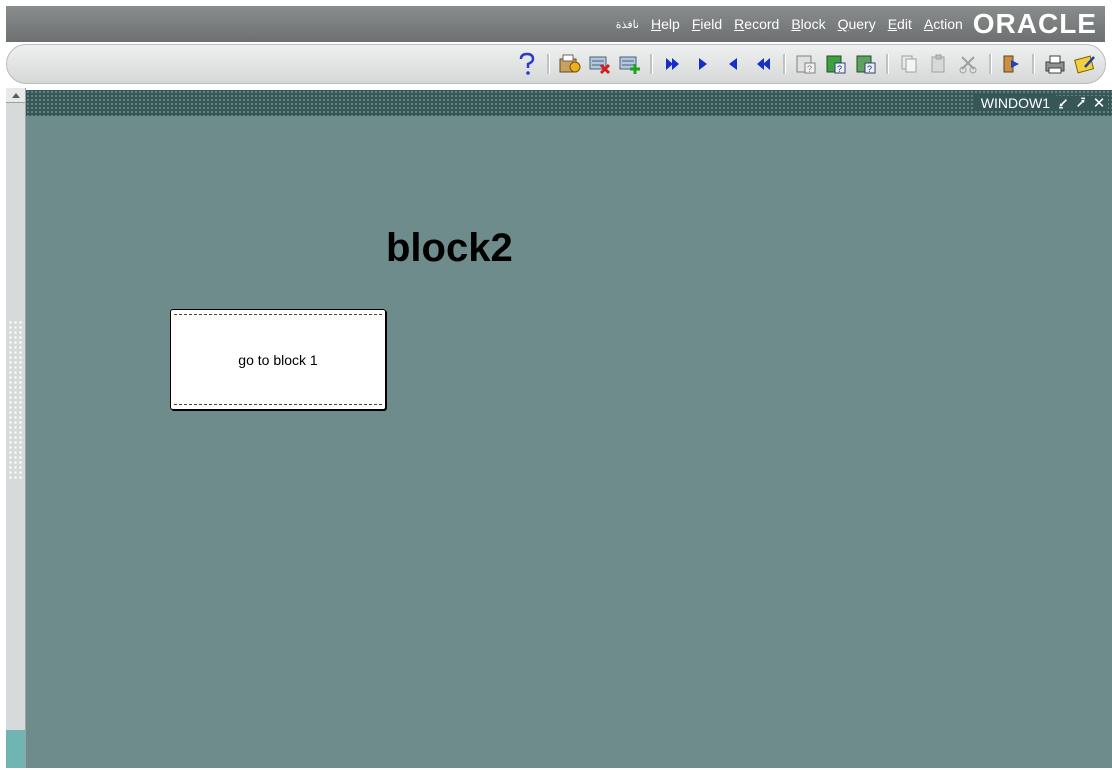  Describe the element at coordinates (900, 24) in the screenshot. I see `menu-edit: Edit` at that location.